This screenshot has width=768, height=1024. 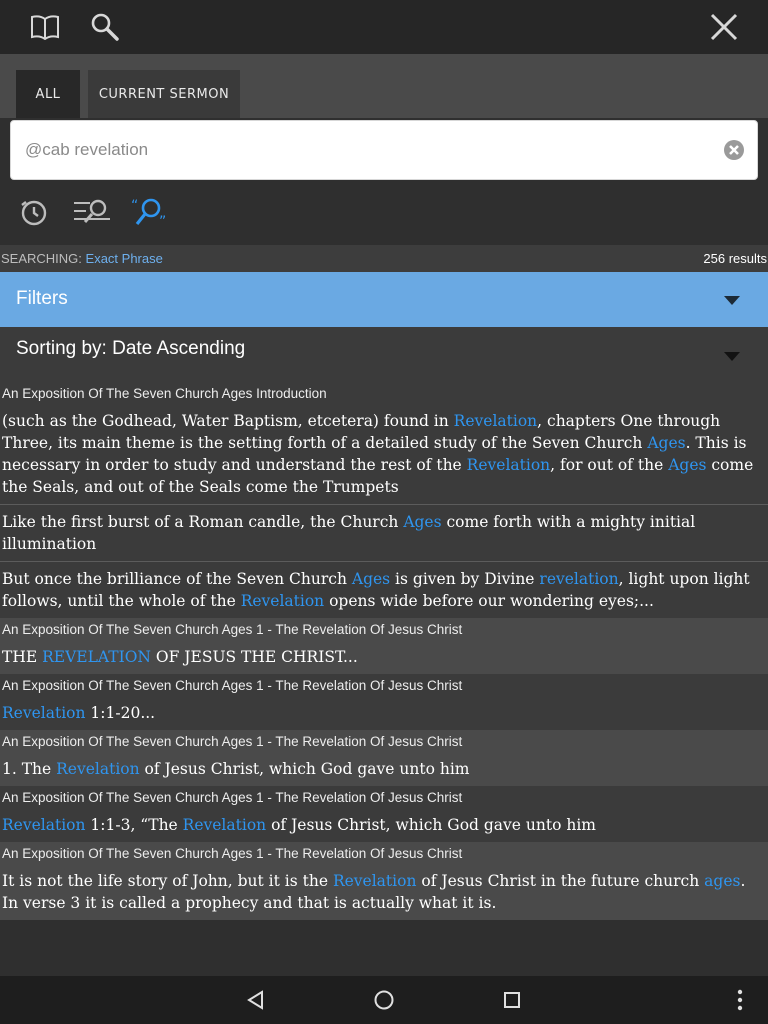 What do you see at coordinates (735, 258) in the screenshot?
I see `result-count: 256 results` at bounding box center [735, 258].